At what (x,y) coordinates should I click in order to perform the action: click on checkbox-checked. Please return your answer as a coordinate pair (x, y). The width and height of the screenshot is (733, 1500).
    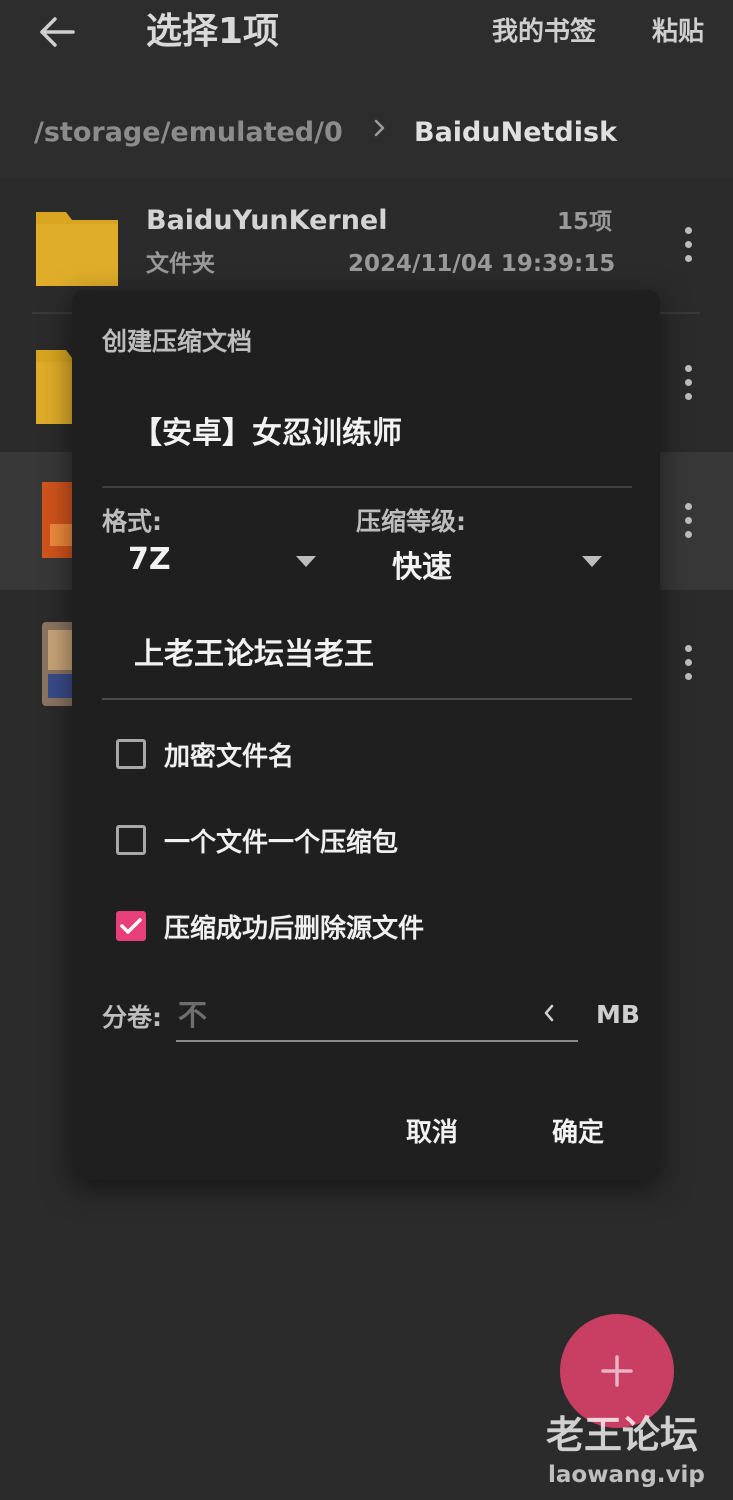
    Looking at the image, I should click on (131, 926).